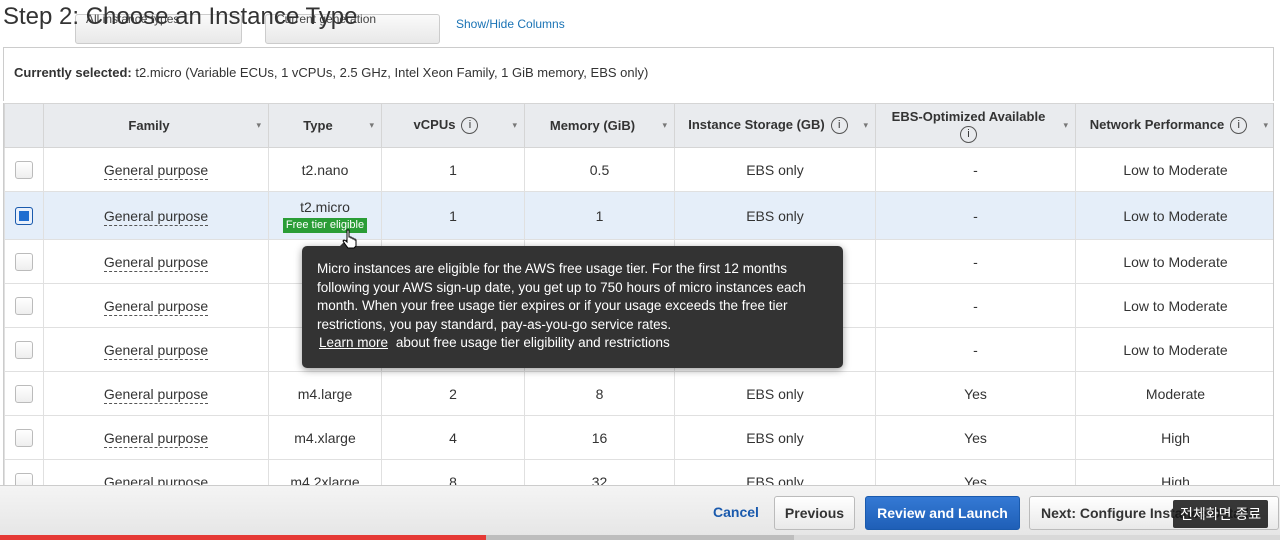 The image size is (1280, 540). What do you see at coordinates (325, 472) in the screenshot?
I see `type-cell: m4.2xlarge` at bounding box center [325, 472].